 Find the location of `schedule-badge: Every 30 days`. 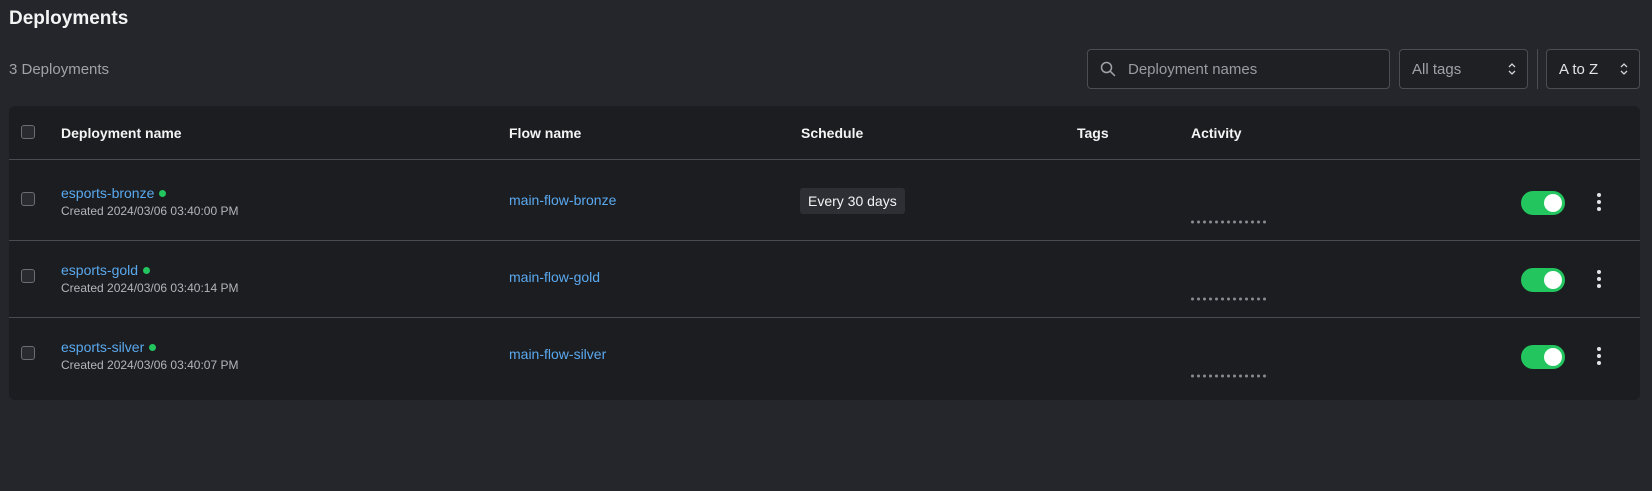

schedule-badge: Every 30 days is located at coordinates (852, 201).